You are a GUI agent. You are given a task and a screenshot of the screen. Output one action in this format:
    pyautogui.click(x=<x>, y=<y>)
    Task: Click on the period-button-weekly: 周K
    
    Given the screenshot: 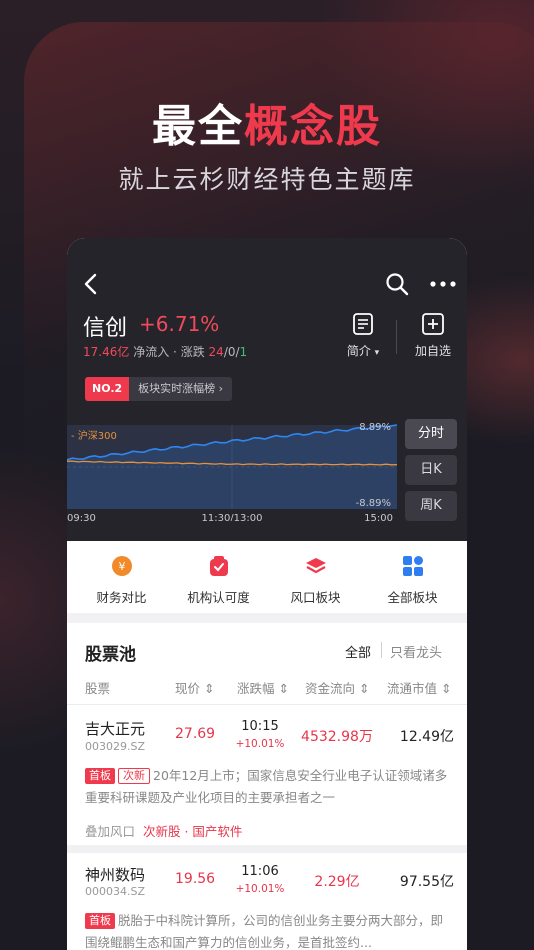 What is the action you would take?
    pyautogui.click(x=431, y=506)
    